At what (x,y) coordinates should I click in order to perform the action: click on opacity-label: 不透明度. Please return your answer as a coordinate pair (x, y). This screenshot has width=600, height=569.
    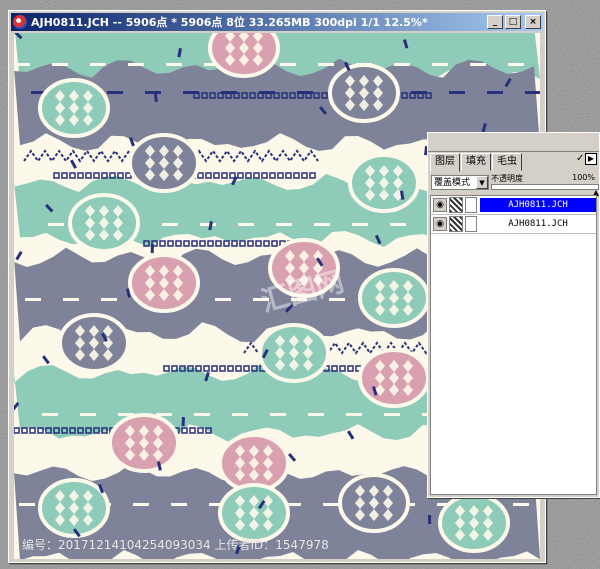
    Looking at the image, I should click on (507, 178).